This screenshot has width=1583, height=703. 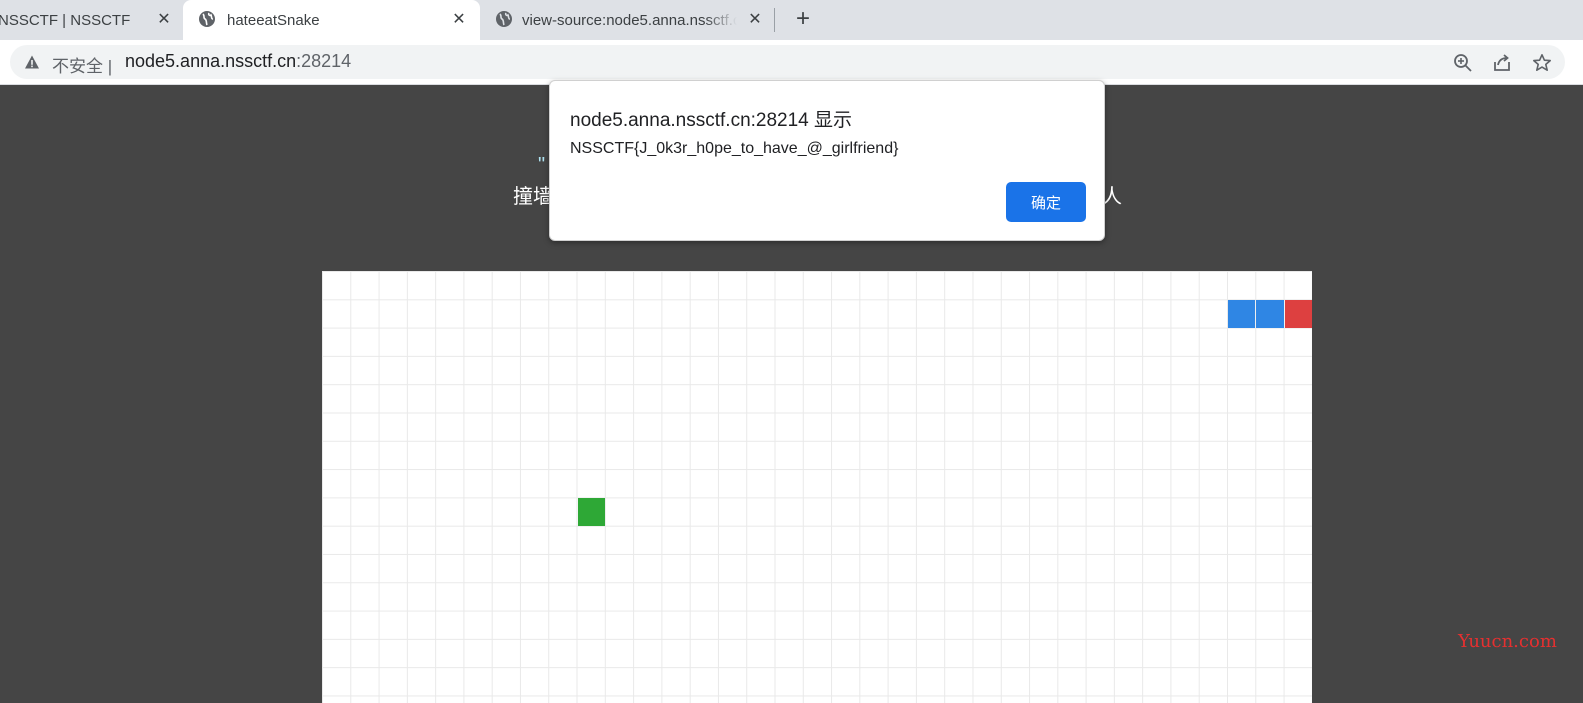 What do you see at coordinates (331, 20) in the screenshot?
I see `tab-hateeatsnake: hateeatSnake ✕` at bounding box center [331, 20].